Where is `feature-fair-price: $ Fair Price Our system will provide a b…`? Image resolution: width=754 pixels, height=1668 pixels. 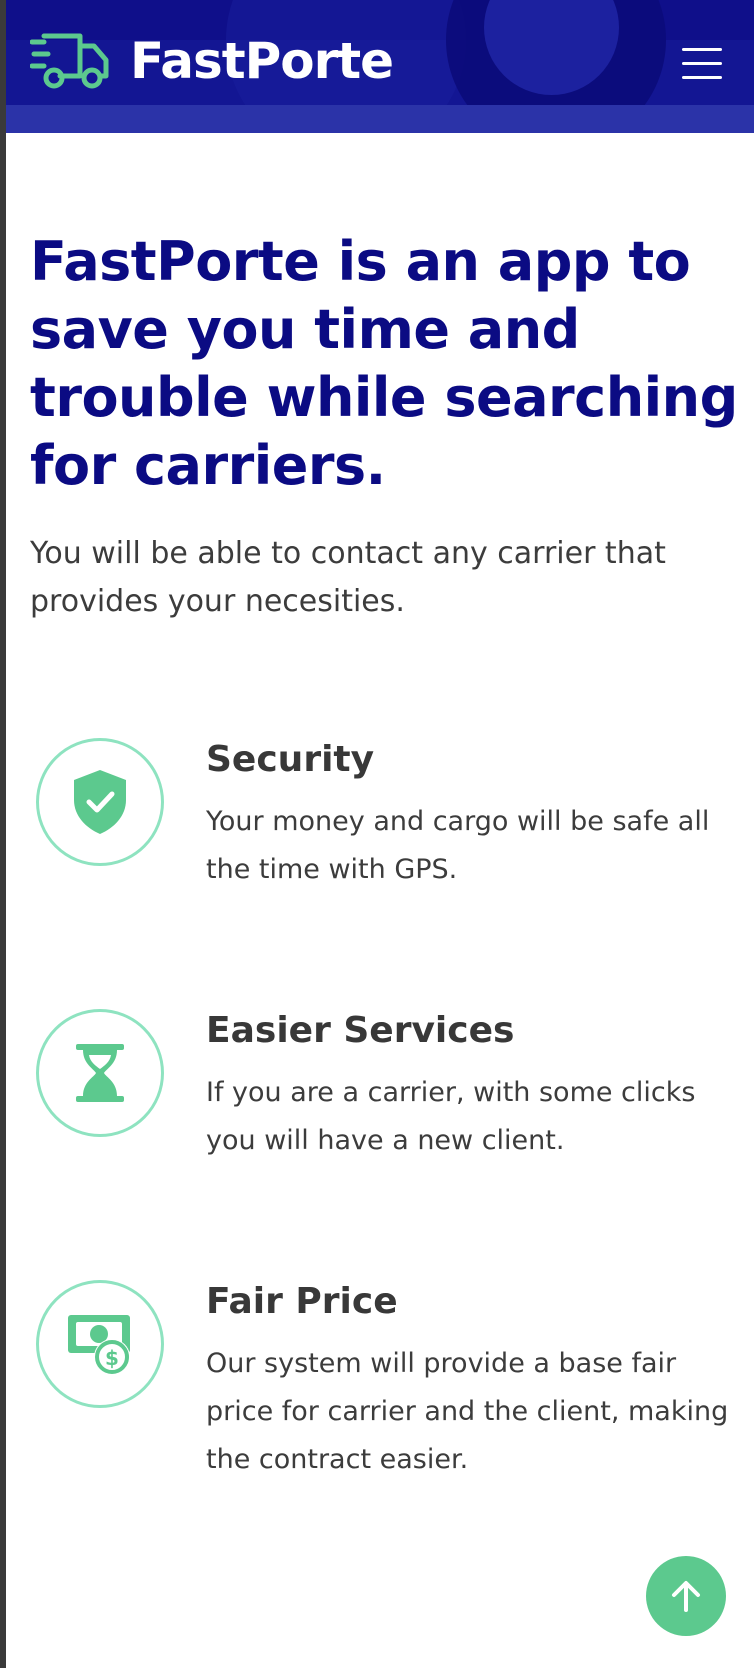
feature-fair-price: $ Fair Price Our system will provide a b… is located at coordinates (385, 1380).